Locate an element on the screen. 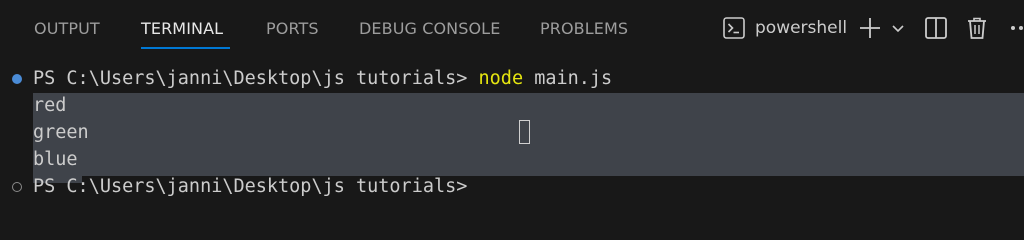 This screenshot has height=240, width=1024. output-line: green is located at coordinates (61, 132).